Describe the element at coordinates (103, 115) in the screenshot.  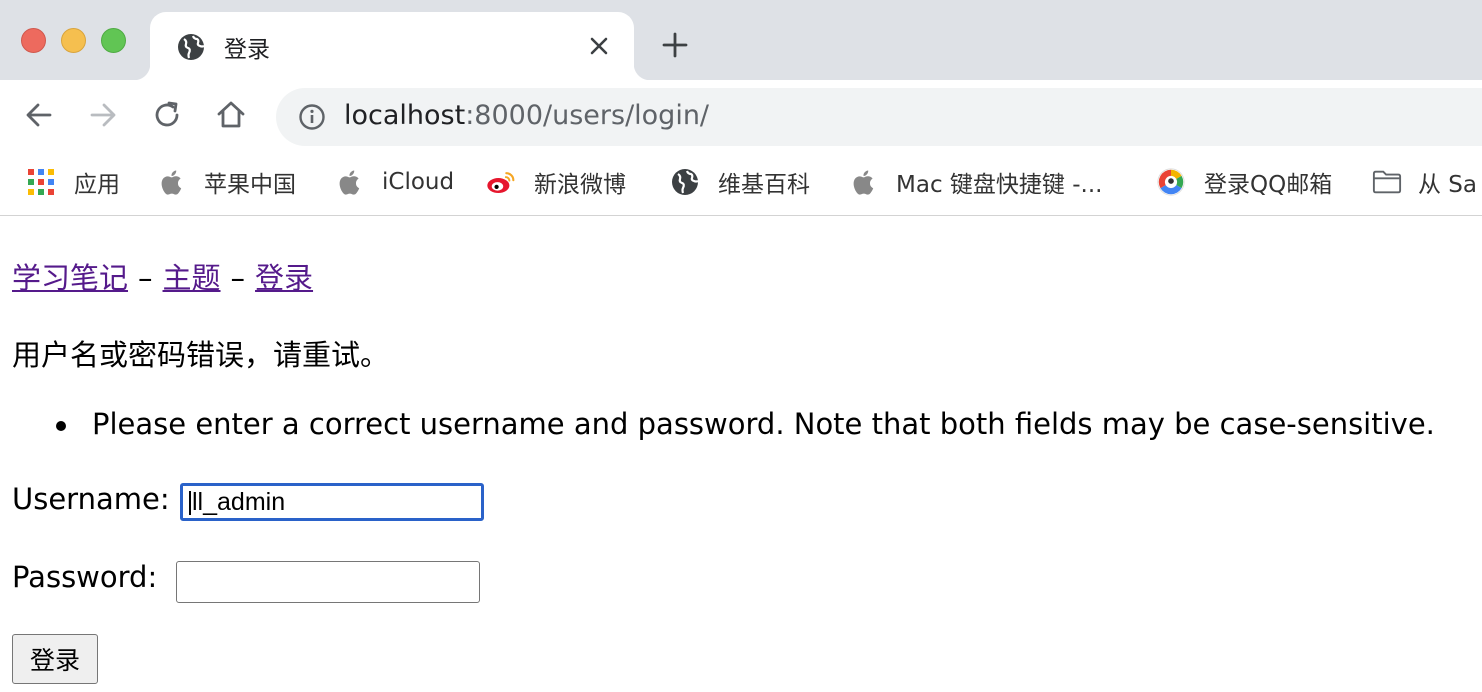
I see `forward-arrow-icon` at that location.